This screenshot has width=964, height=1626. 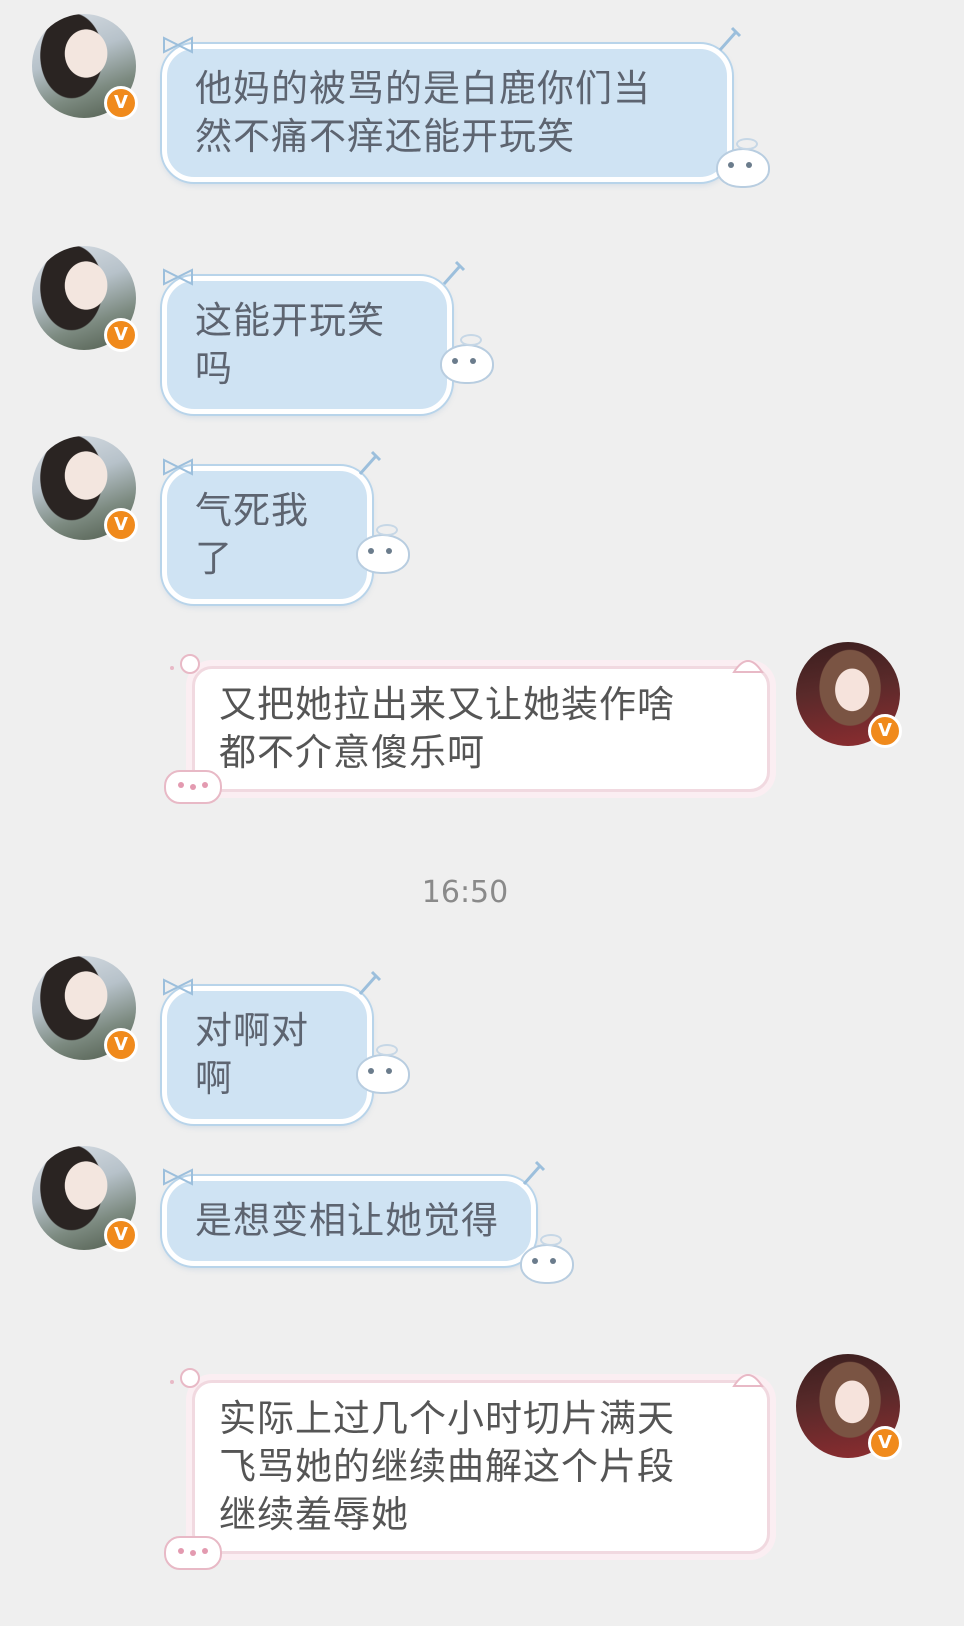 What do you see at coordinates (352, 752) in the screenshot?
I see `message-text: 都不介意傻乐呵` at bounding box center [352, 752].